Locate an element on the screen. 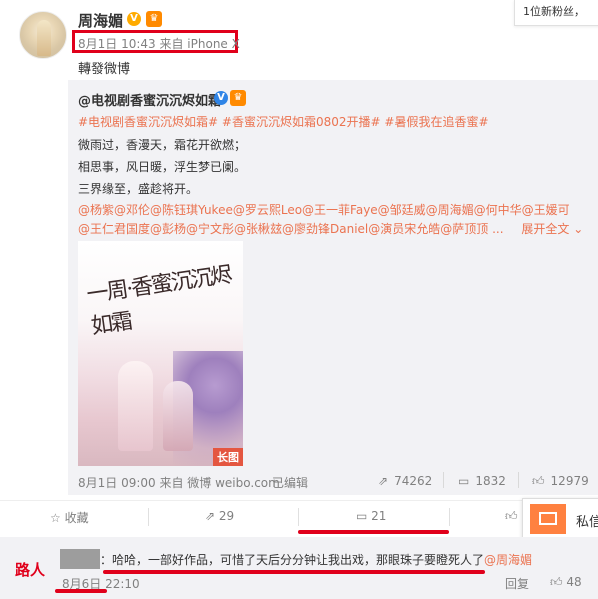 This screenshot has height=599, width=598. favorite-button: ☆ 收藏 is located at coordinates (69, 517).